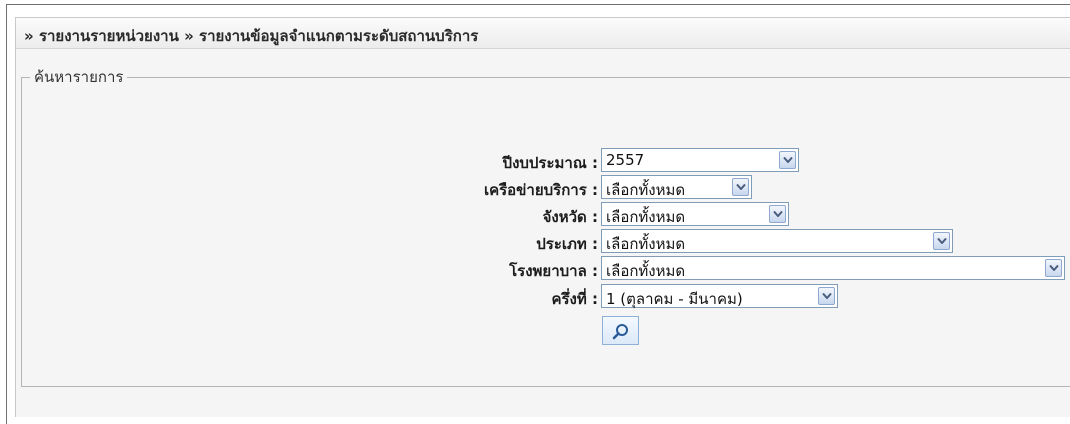 The height and width of the screenshot is (424, 1070). Describe the element at coordinates (646, 271) in the screenshot. I see `hospital-value: เลือกทั้งหมด` at that location.